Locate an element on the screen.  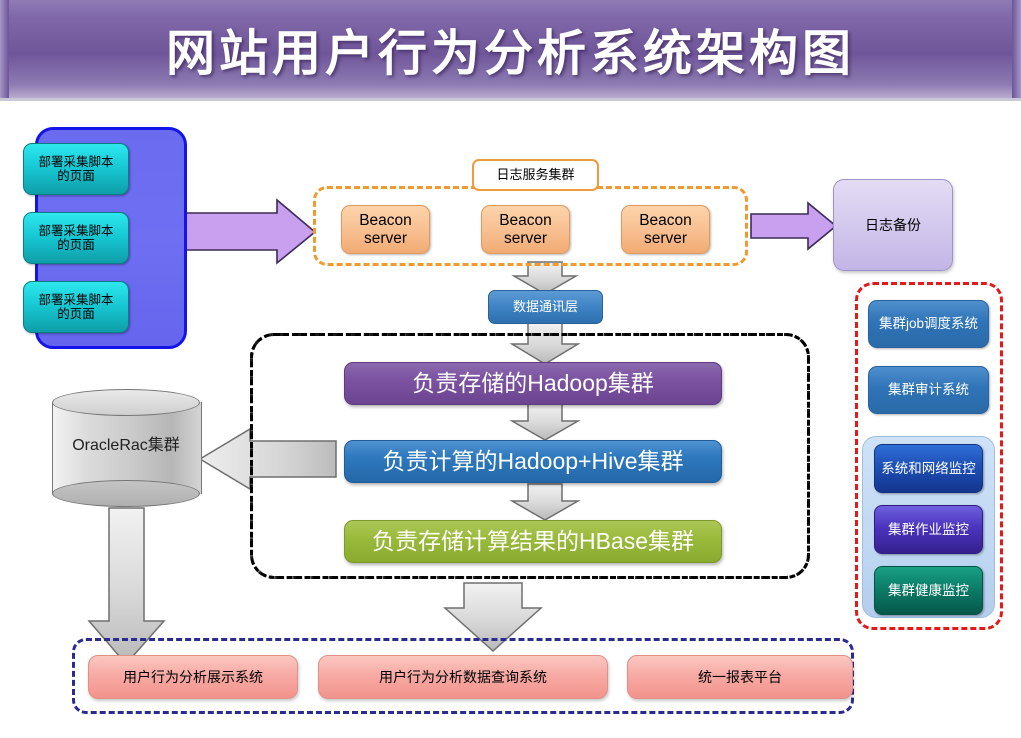
hbase-result-cluster-label: 负责存储计算结果的HBase集群 is located at coordinates (533, 541).